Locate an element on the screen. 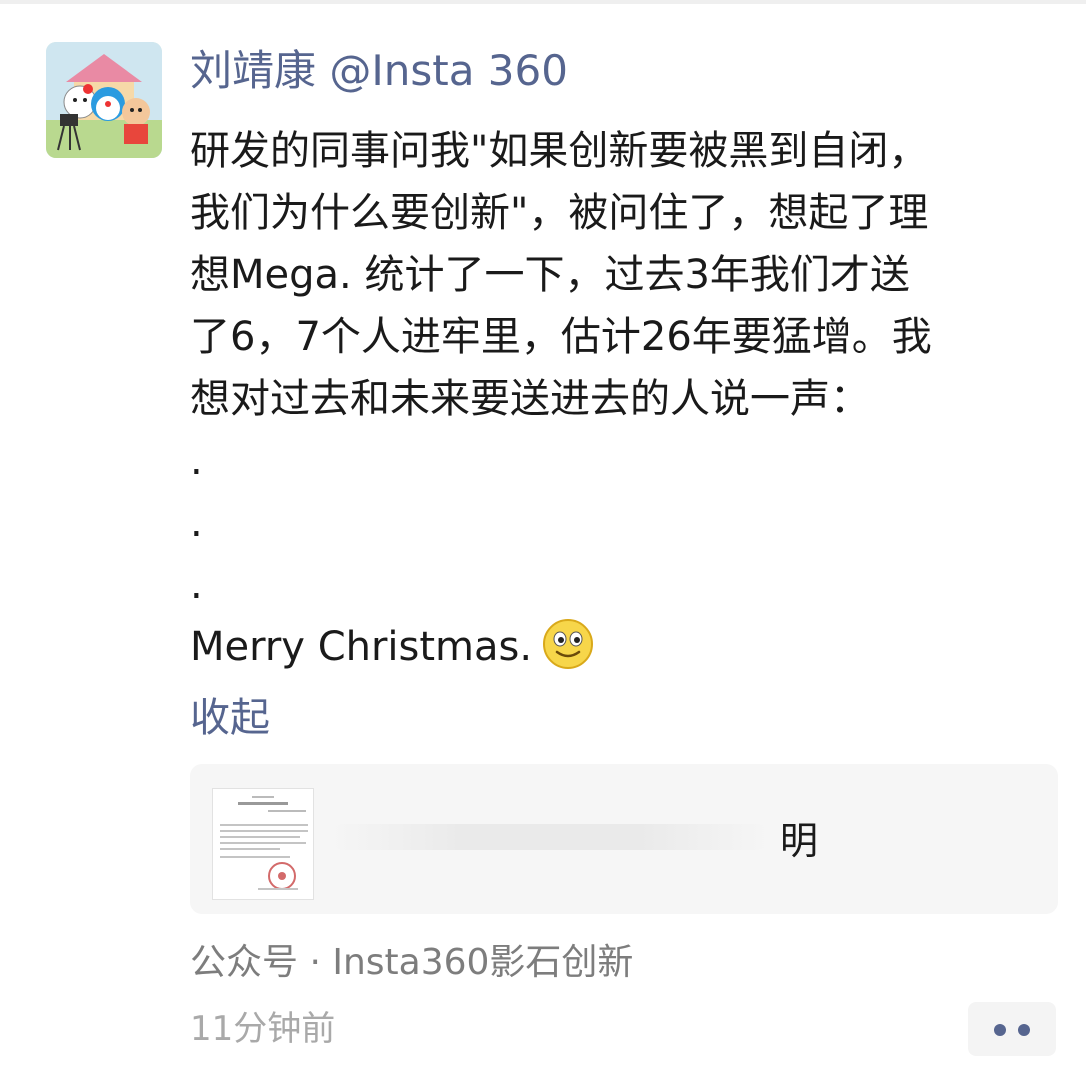  official-account-source: 公众号 · Insta360影石创新 is located at coordinates (411, 963).